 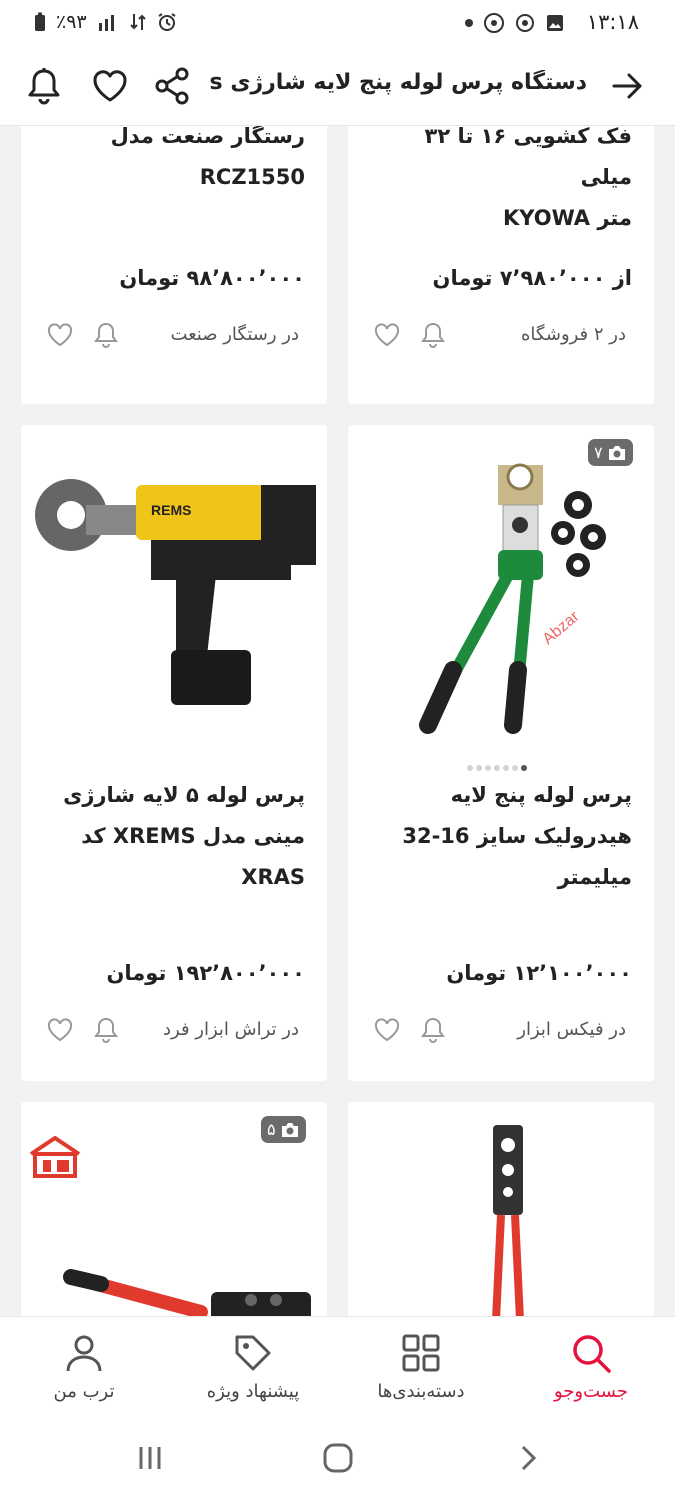 What do you see at coordinates (561, 628) in the screenshot?
I see `image-watermark: Abzar` at bounding box center [561, 628].